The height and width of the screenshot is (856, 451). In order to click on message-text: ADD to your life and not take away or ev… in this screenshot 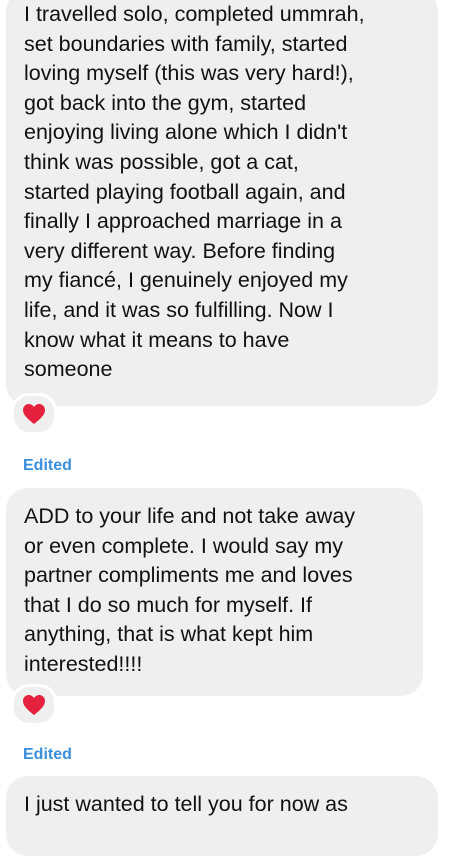, I will do `click(190, 590)`.